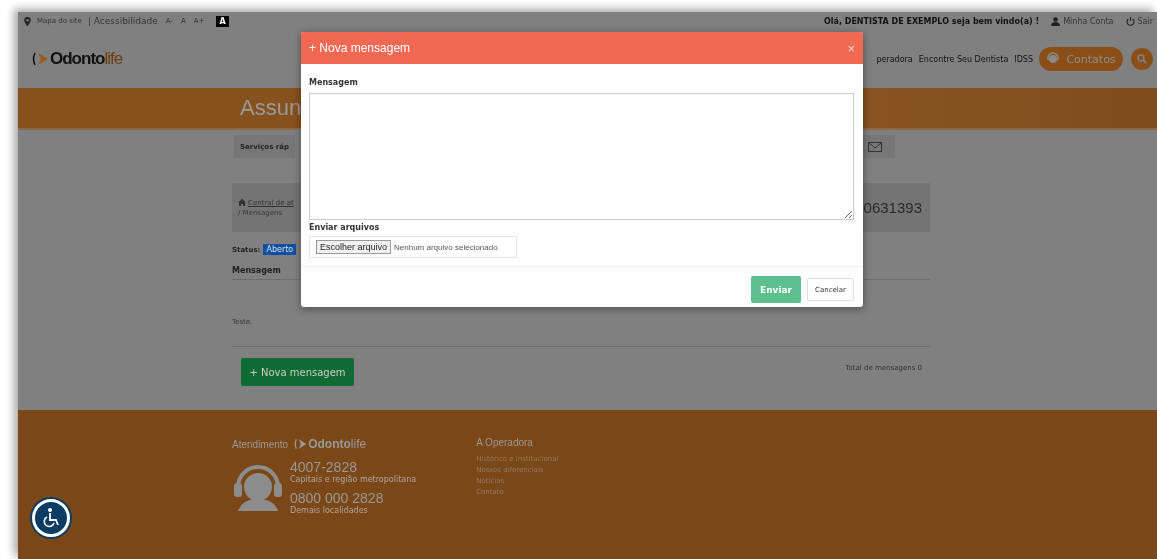 This screenshot has width=1157, height=559. I want to click on status-badge: Aberto, so click(280, 249).